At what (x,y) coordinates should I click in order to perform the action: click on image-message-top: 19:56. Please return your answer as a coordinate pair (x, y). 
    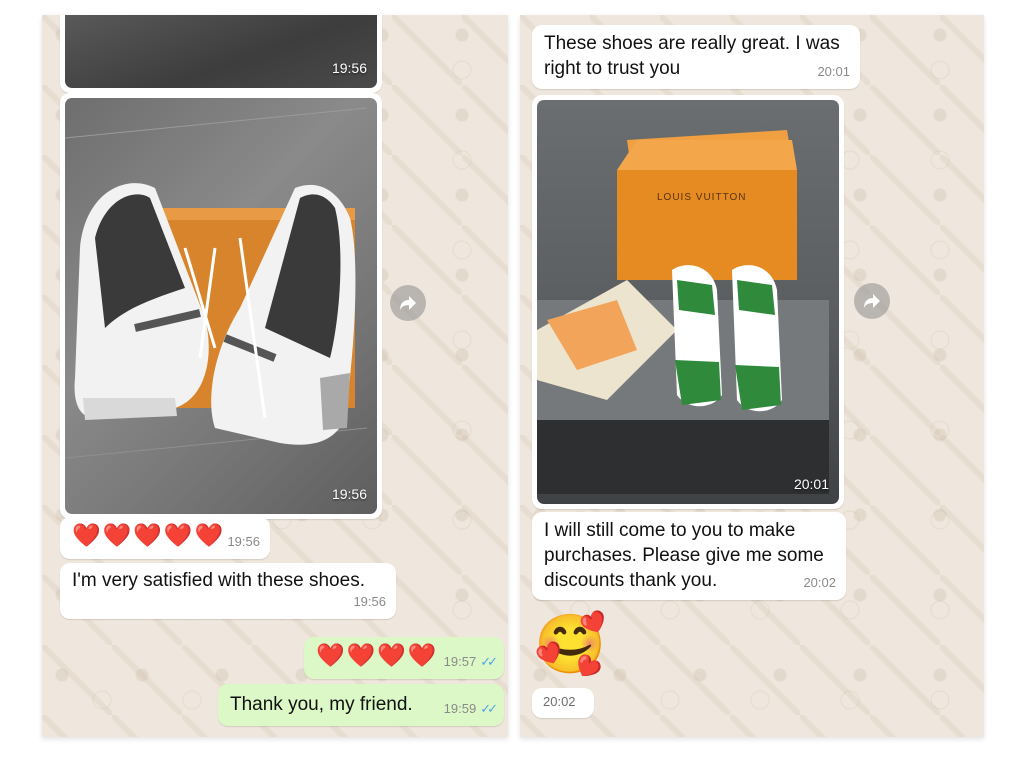
    Looking at the image, I should click on (221, 54).